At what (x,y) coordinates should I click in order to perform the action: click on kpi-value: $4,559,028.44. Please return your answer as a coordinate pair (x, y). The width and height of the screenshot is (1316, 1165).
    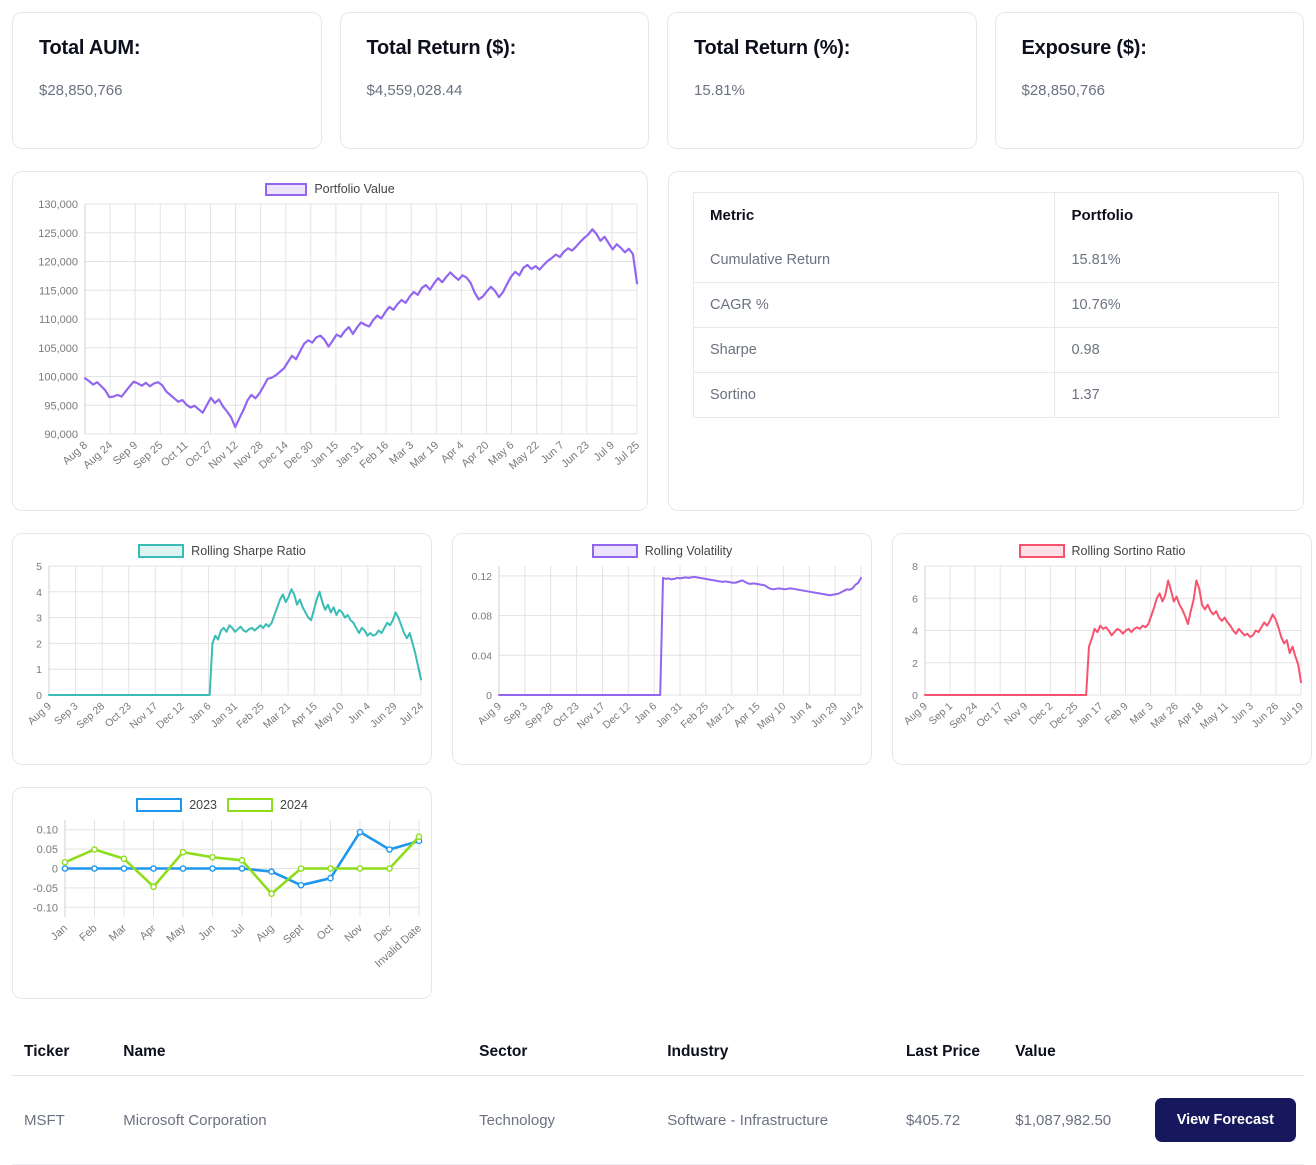
    Looking at the image, I should click on (414, 90).